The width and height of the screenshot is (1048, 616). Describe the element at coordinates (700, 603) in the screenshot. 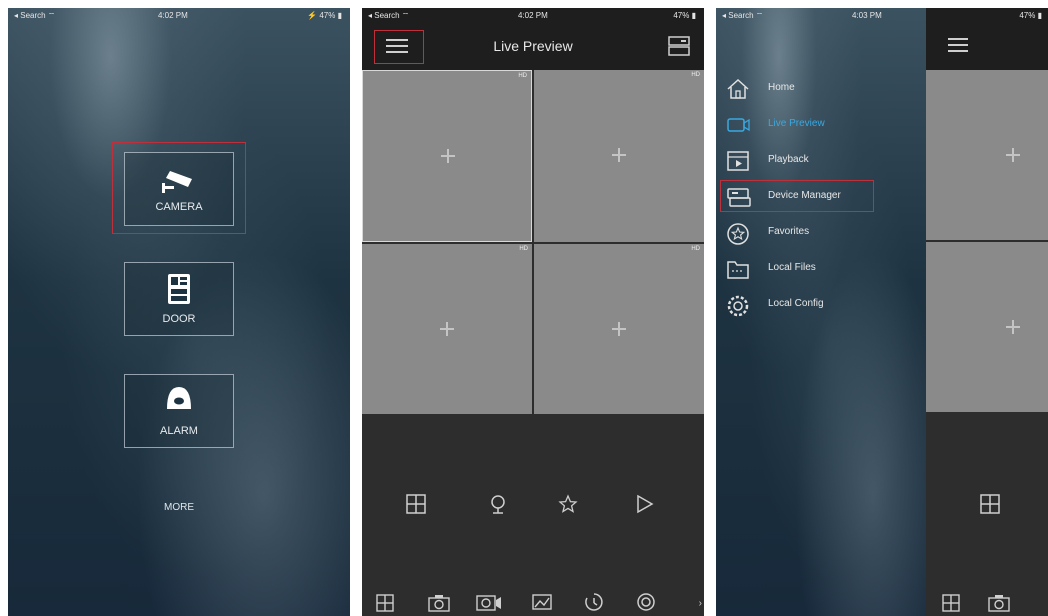

I see `more-arrow-icon: ›` at that location.